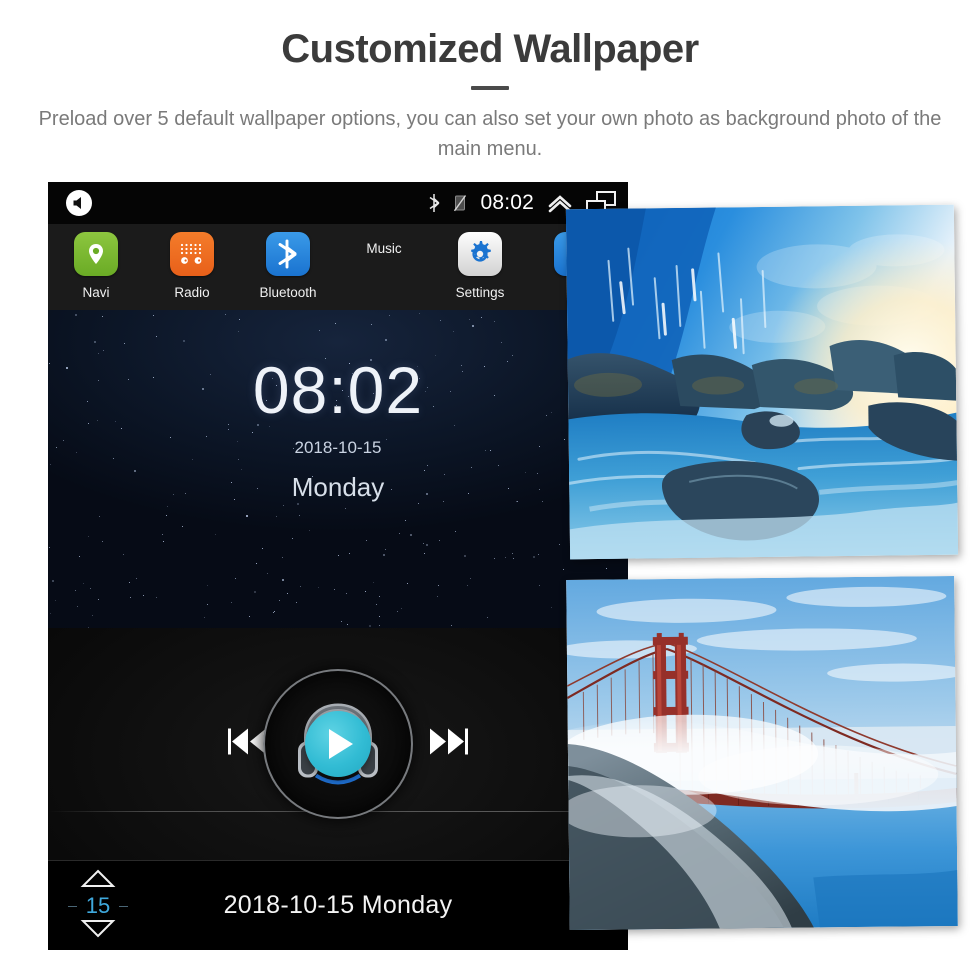 This screenshot has height=979, width=980. I want to click on next-track-icon, so click(448, 744).